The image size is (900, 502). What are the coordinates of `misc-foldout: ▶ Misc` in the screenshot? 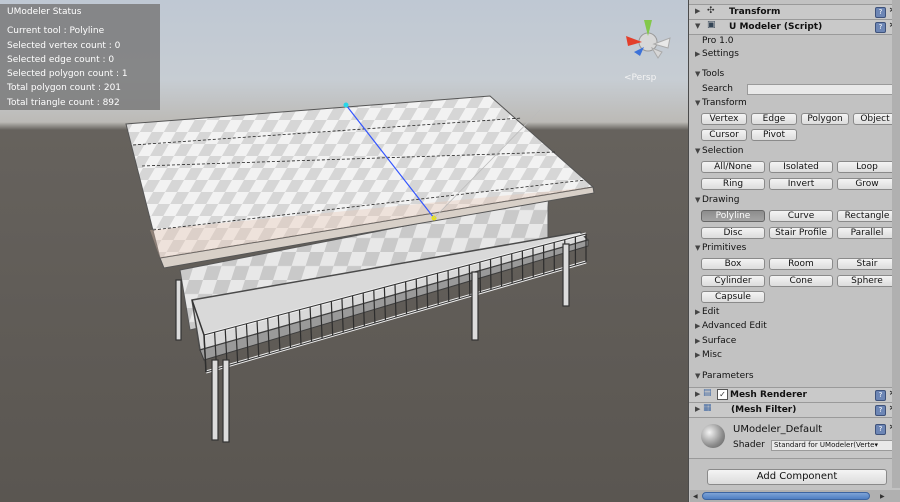 It's located at (794, 356).